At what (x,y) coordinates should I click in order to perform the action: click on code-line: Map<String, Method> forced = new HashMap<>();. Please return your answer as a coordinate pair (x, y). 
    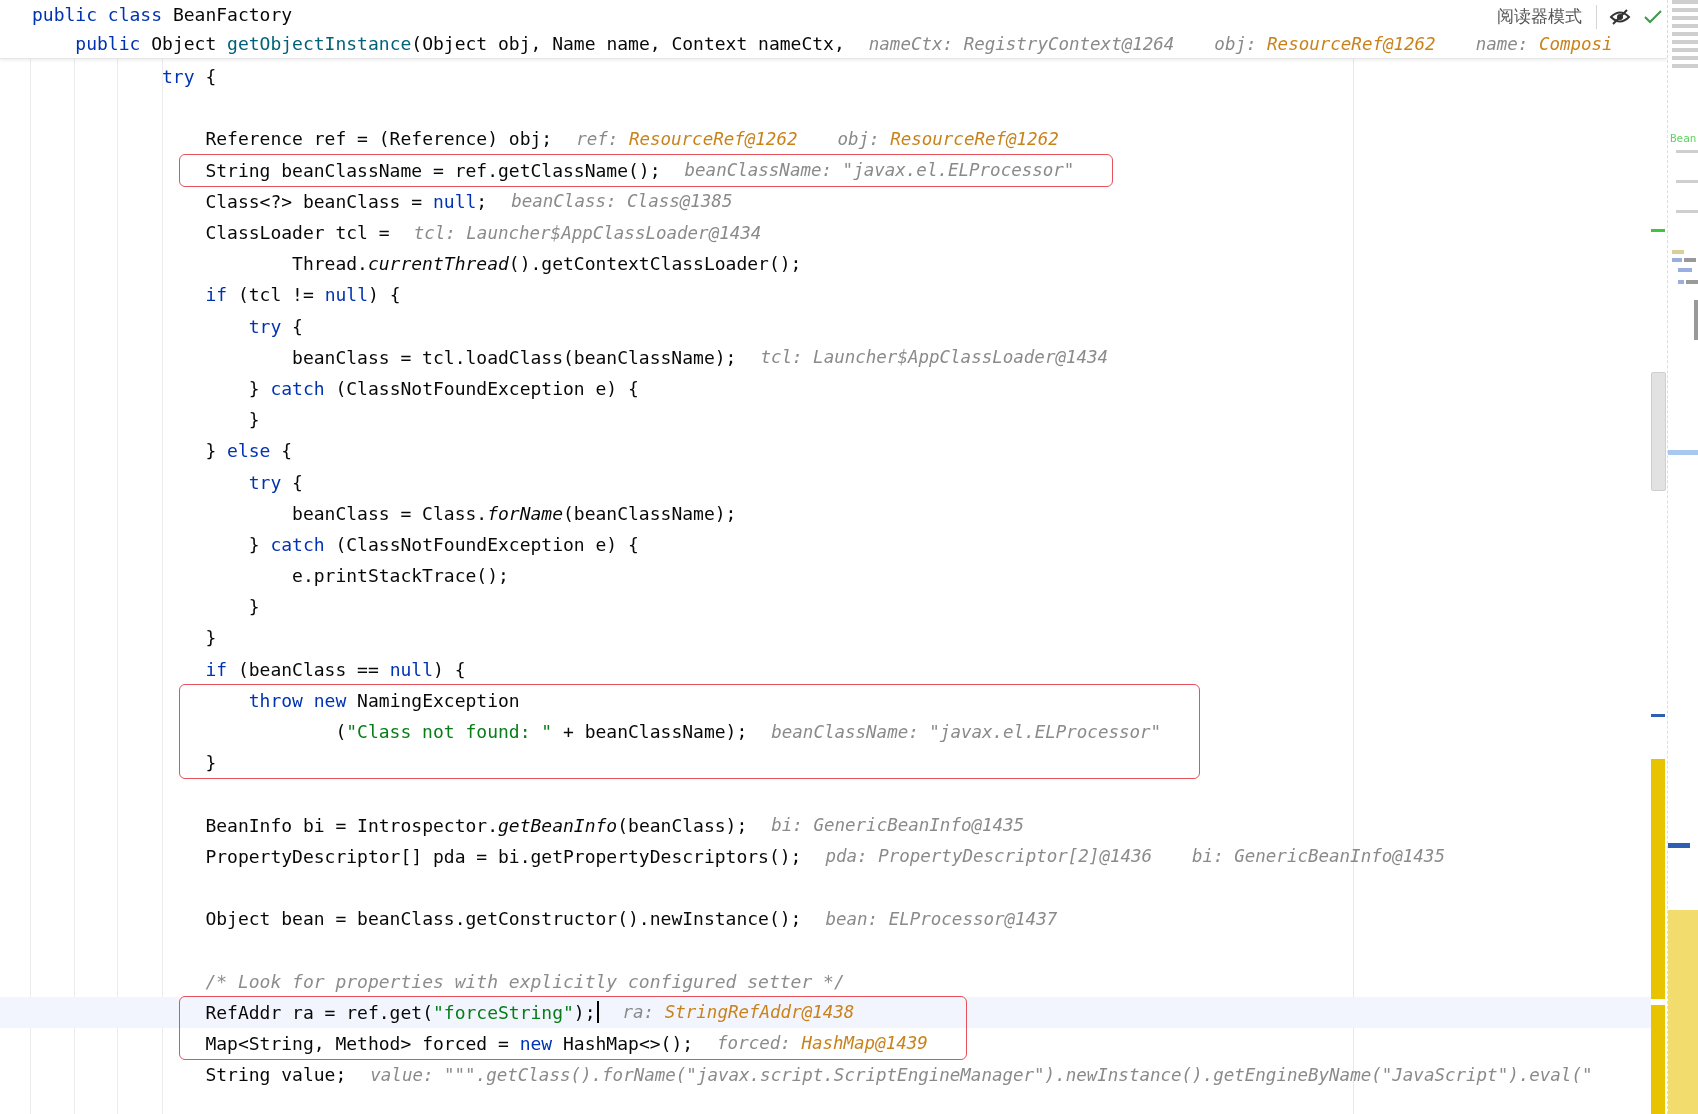
    Looking at the image, I should click on (449, 1043).